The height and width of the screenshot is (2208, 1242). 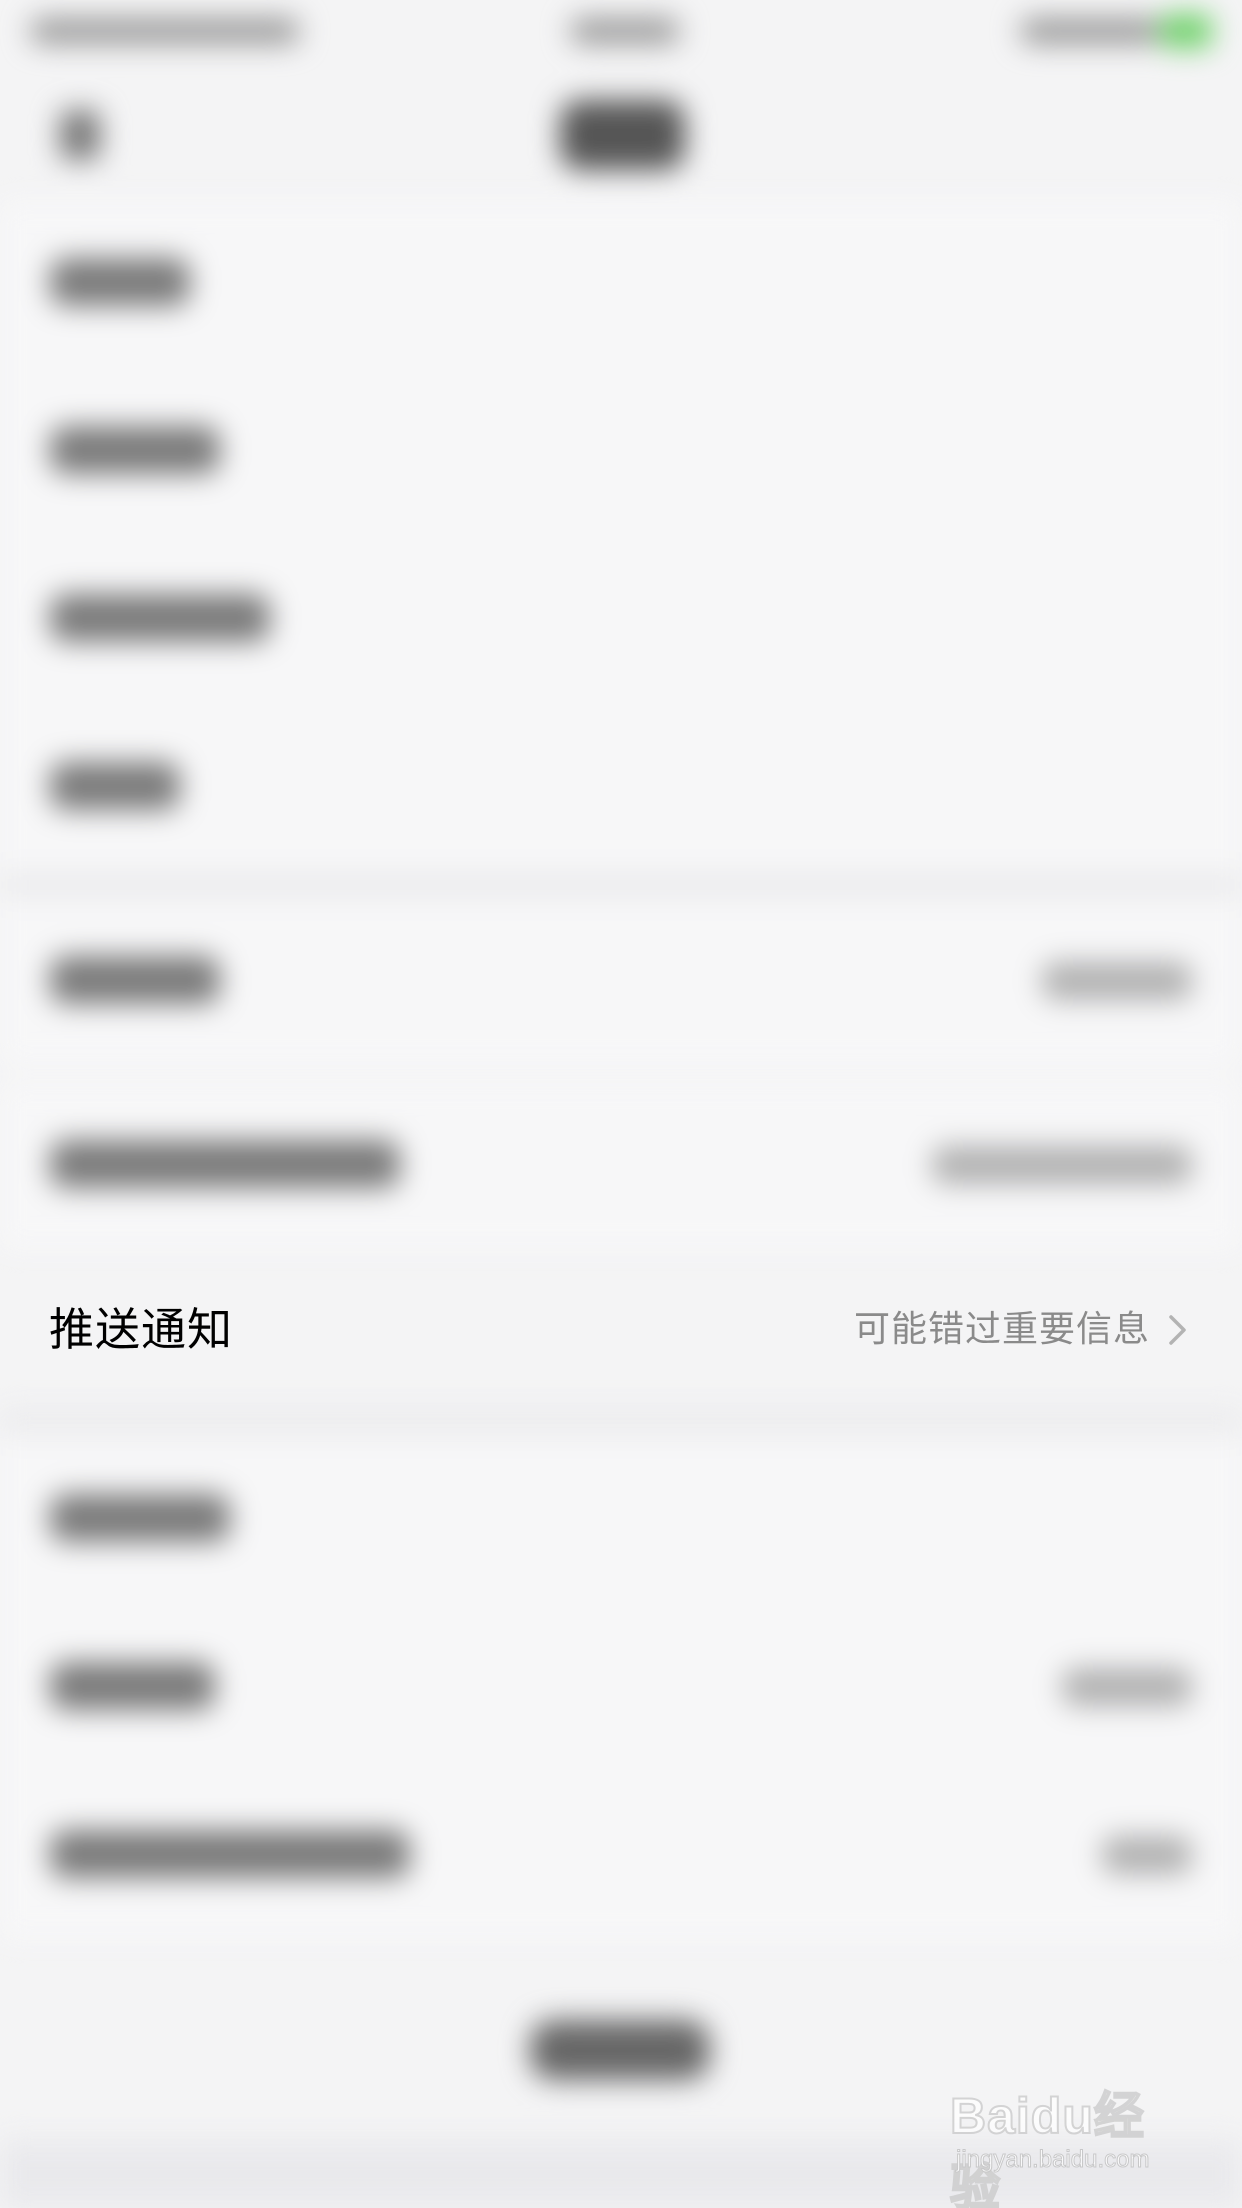 I want to click on navigation-bar, so click(x=621, y=130).